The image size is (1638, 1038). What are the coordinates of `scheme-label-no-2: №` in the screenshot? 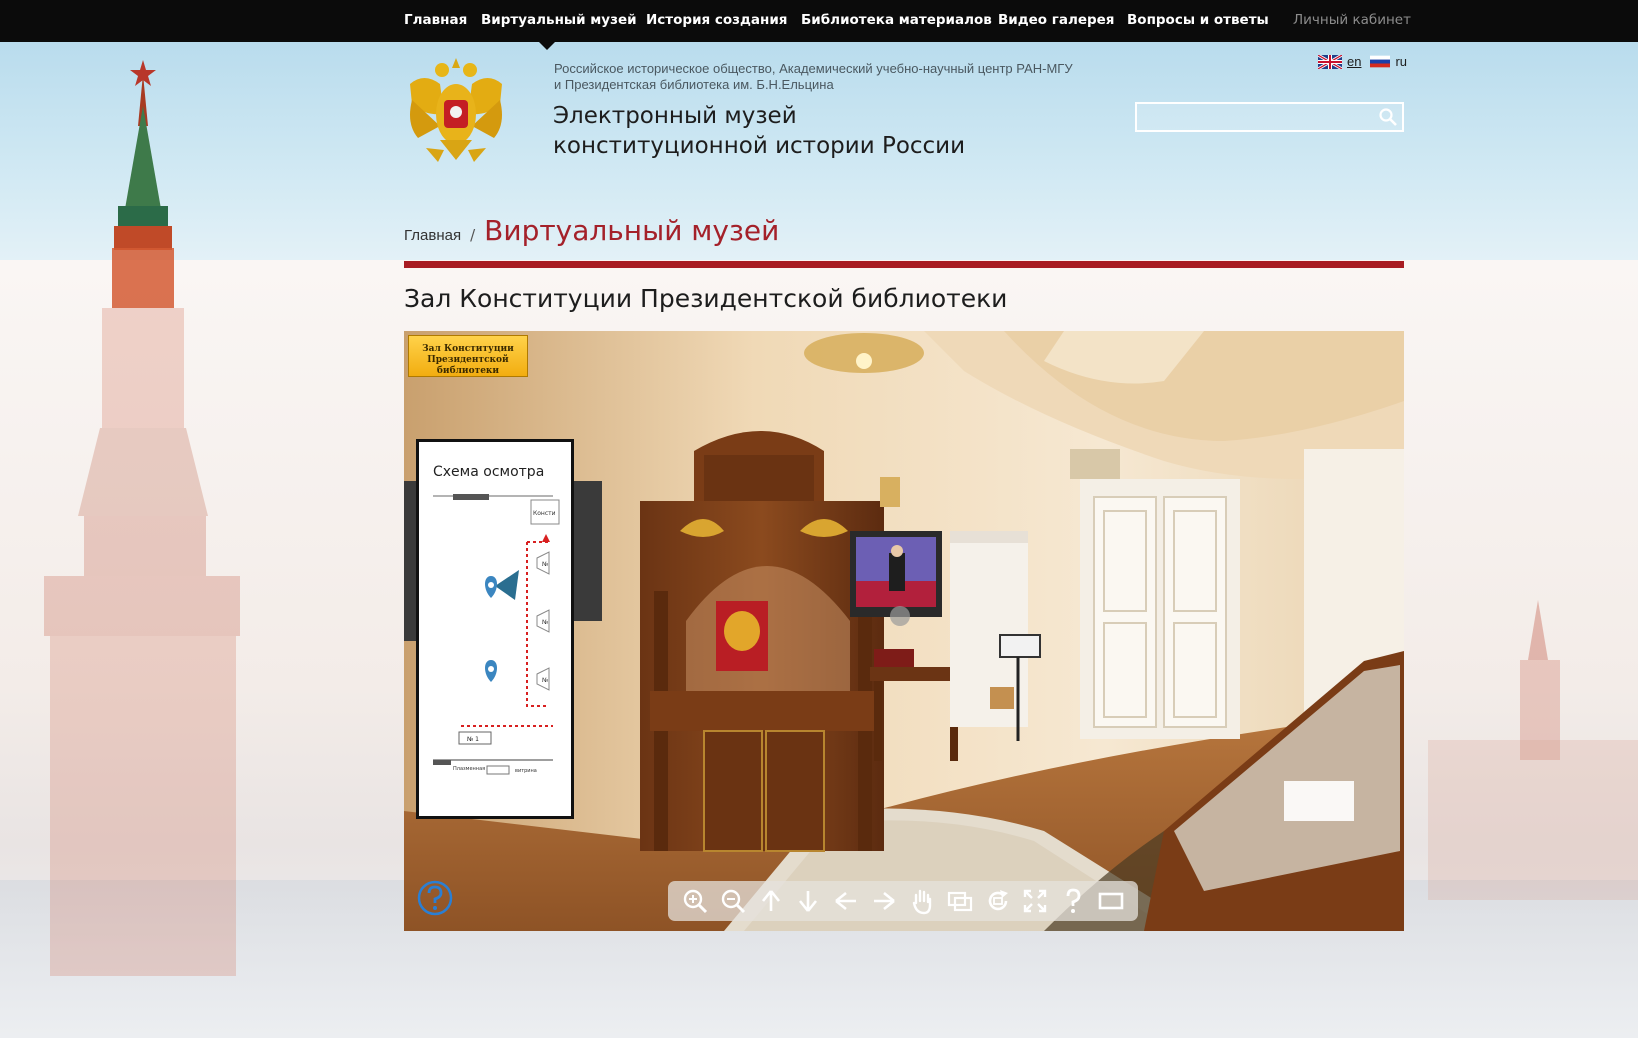 It's located at (545, 622).